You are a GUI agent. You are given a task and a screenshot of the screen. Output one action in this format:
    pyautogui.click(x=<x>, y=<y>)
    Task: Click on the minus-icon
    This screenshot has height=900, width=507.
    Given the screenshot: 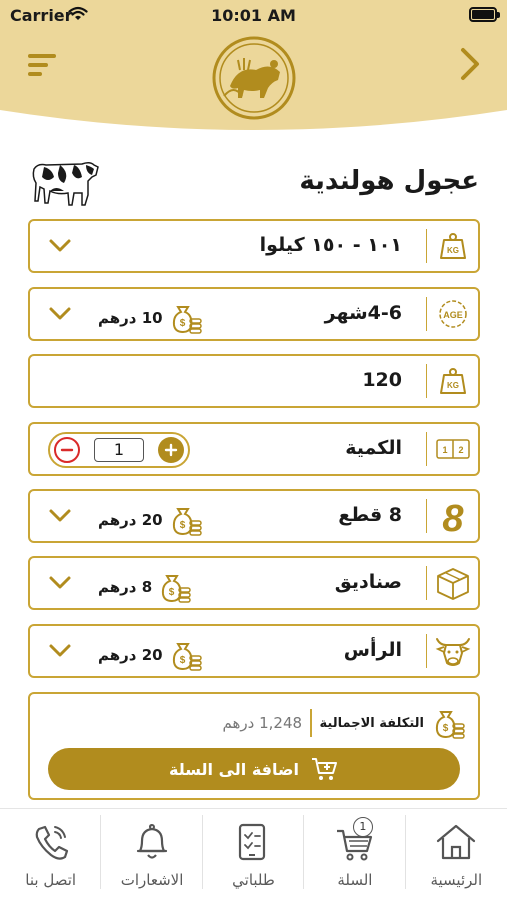 What is the action you would take?
    pyautogui.click(x=67, y=450)
    